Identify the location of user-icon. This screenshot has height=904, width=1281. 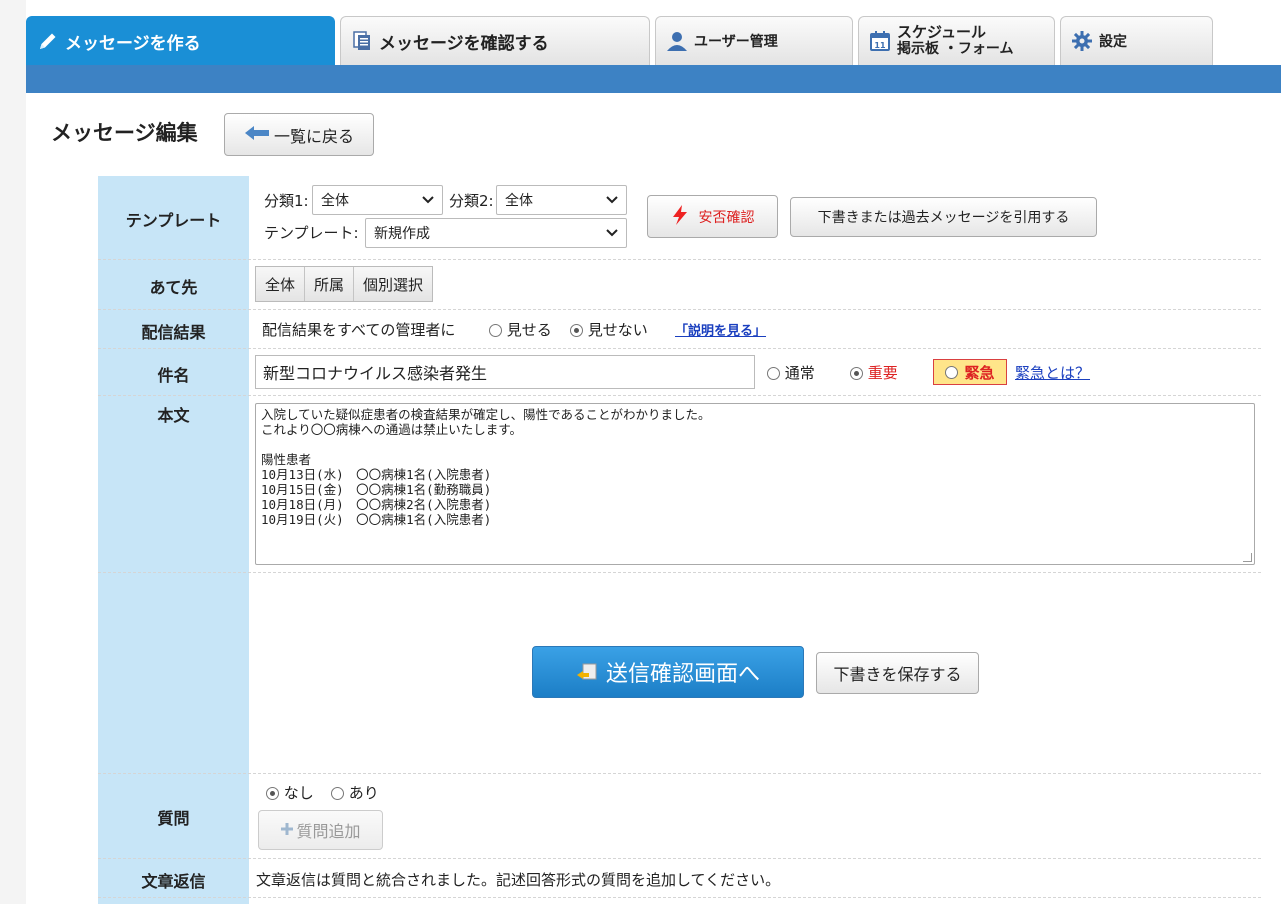
(677, 41).